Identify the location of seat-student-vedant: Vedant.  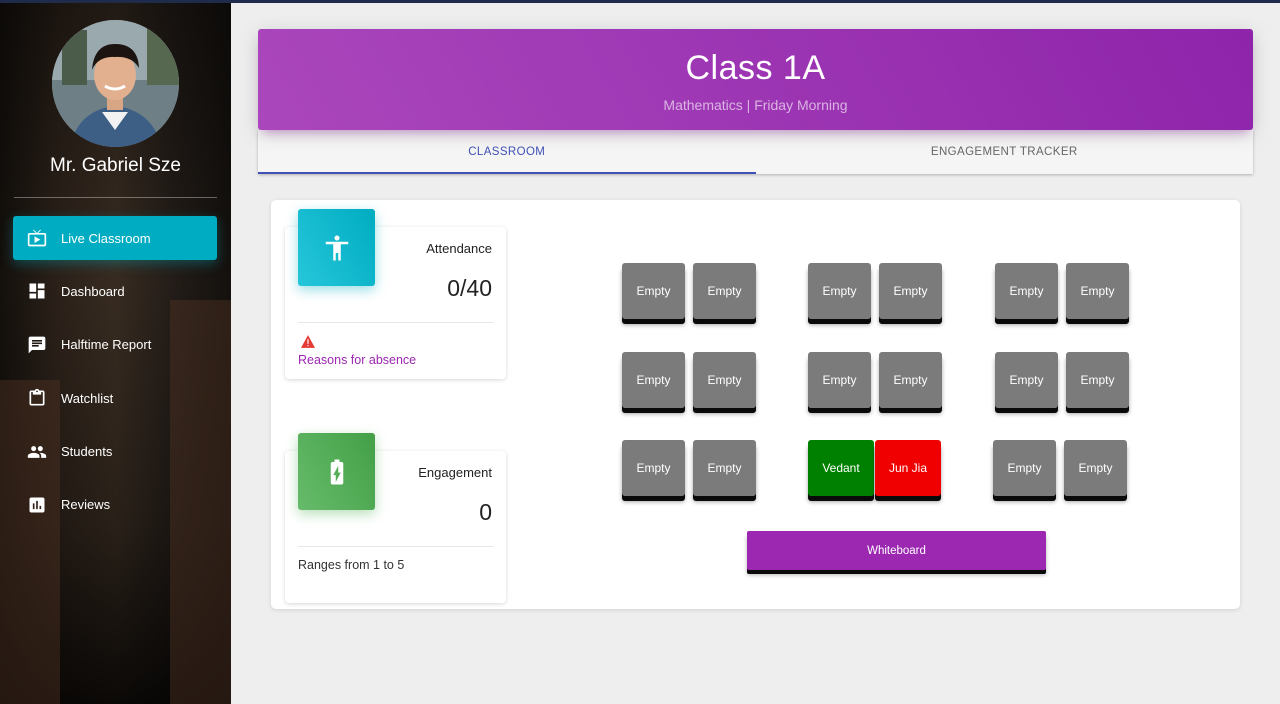
(841, 468).